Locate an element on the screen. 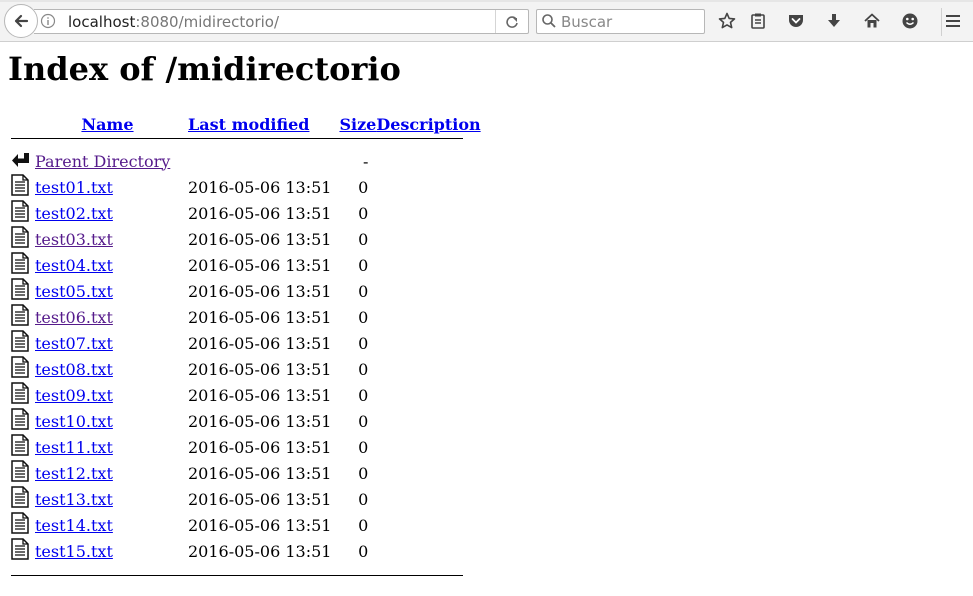 The width and height of the screenshot is (973, 596). info-icon is located at coordinates (48, 21).